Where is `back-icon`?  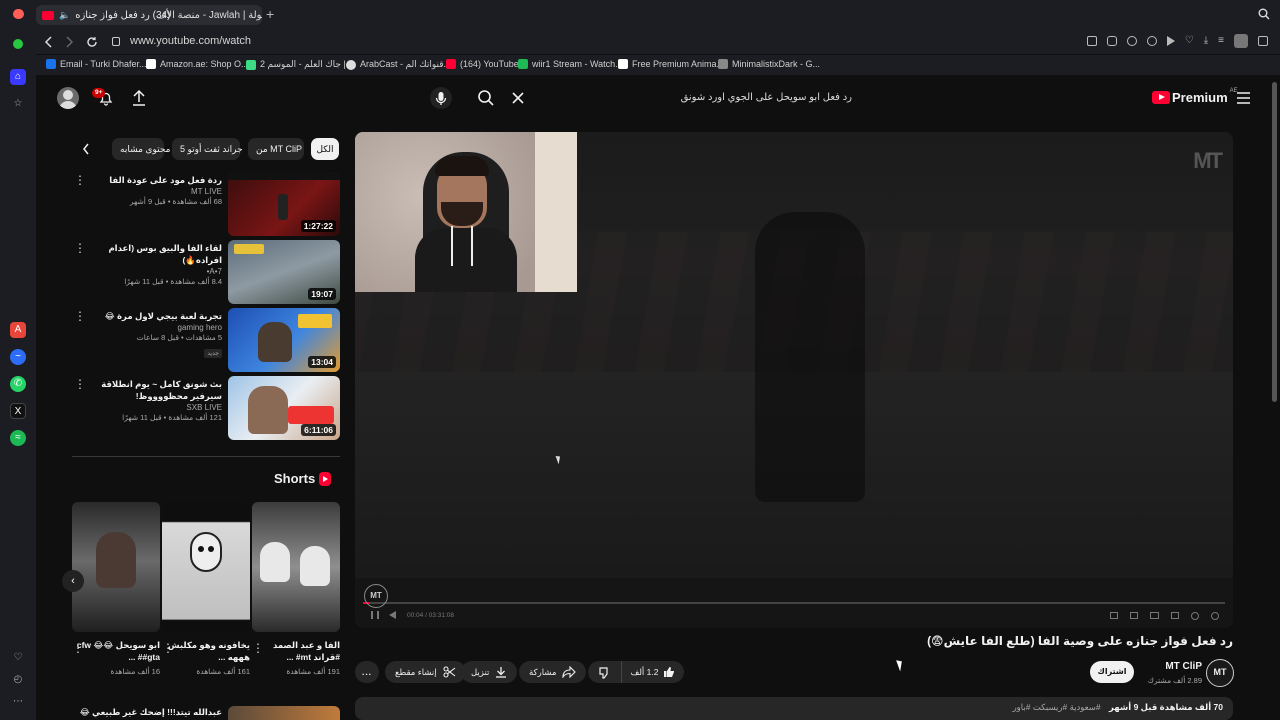
back-icon is located at coordinates (49, 42).